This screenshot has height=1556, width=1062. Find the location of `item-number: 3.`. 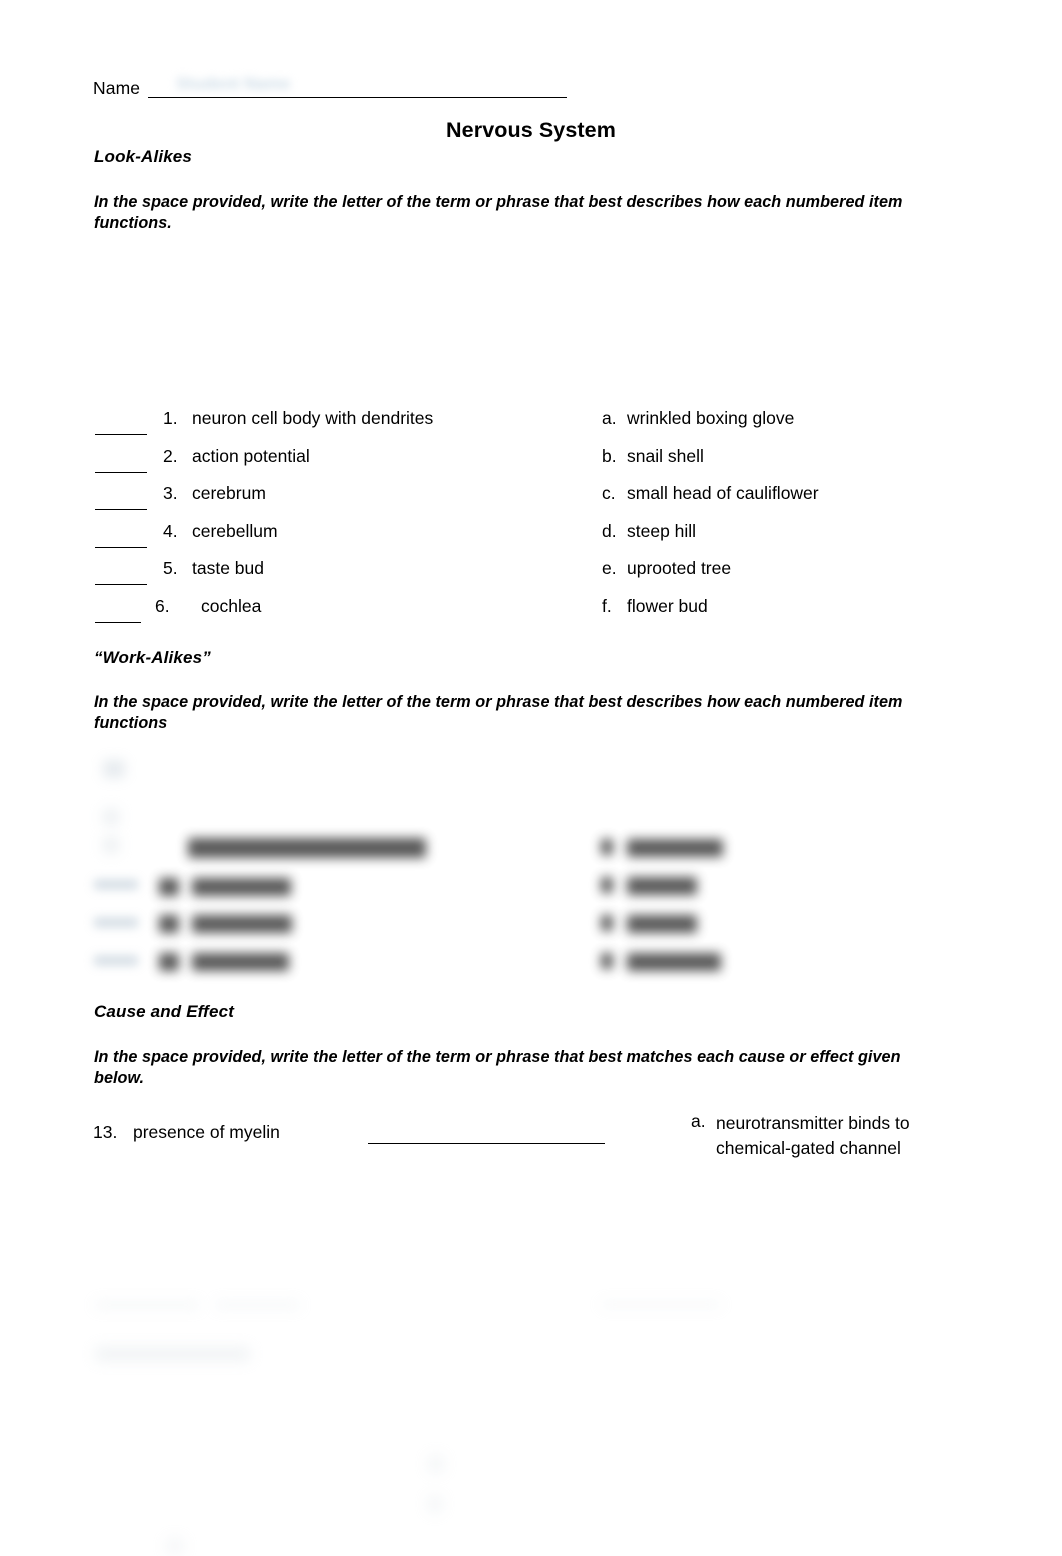

item-number: 3. is located at coordinates (170, 493).